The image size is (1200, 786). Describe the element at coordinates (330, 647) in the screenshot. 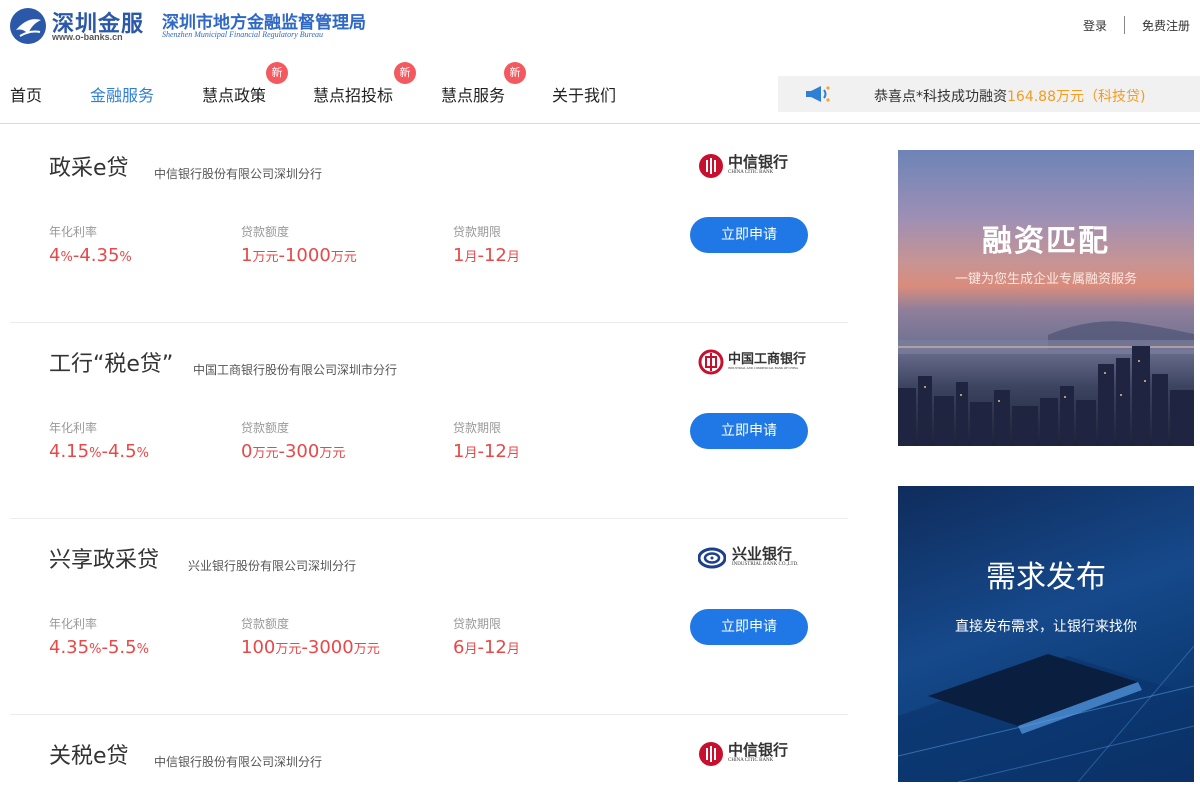

I see `value-high: 3000` at that location.